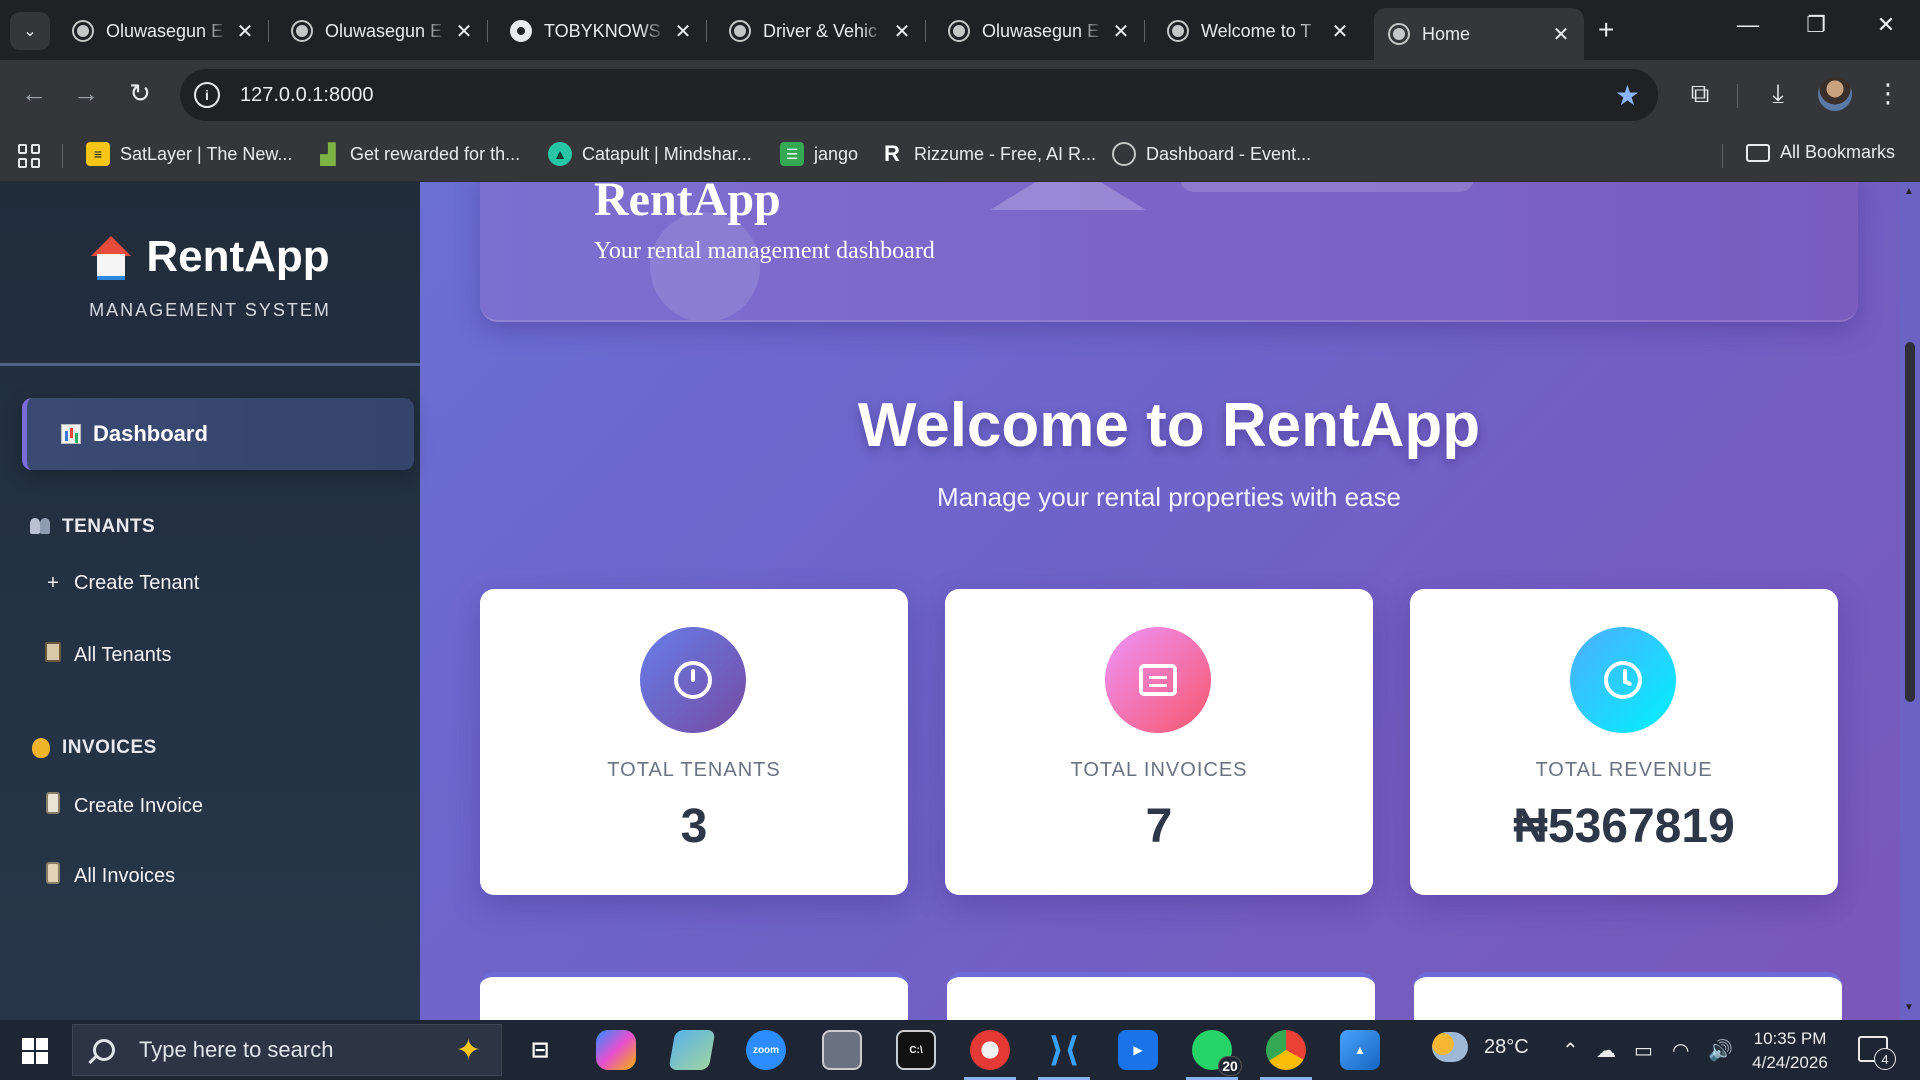 This screenshot has width=1920, height=1080. I want to click on reload-button: ↻, so click(140, 93).